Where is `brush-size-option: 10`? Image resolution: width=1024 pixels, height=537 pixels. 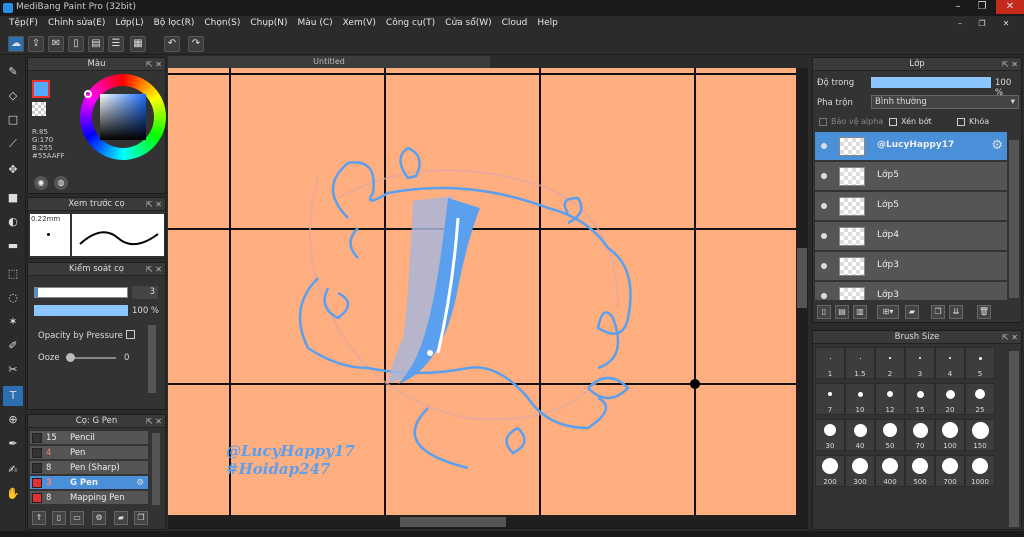
brush-size-option: 10 is located at coordinates (860, 399).